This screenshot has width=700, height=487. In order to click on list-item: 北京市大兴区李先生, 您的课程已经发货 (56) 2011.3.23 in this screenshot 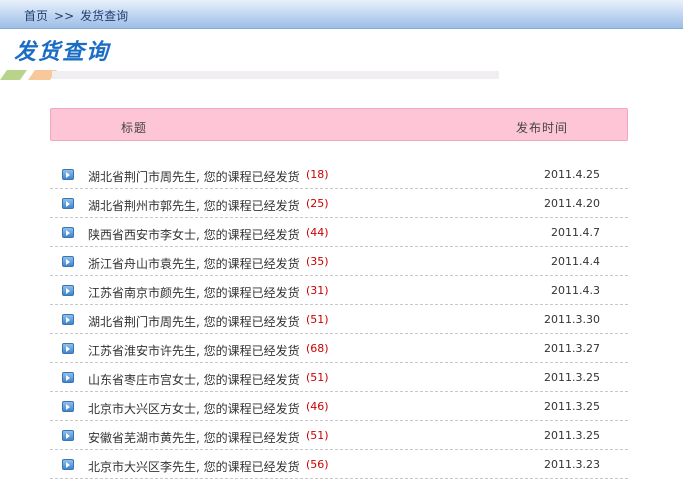, I will do `click(339, 464)`.